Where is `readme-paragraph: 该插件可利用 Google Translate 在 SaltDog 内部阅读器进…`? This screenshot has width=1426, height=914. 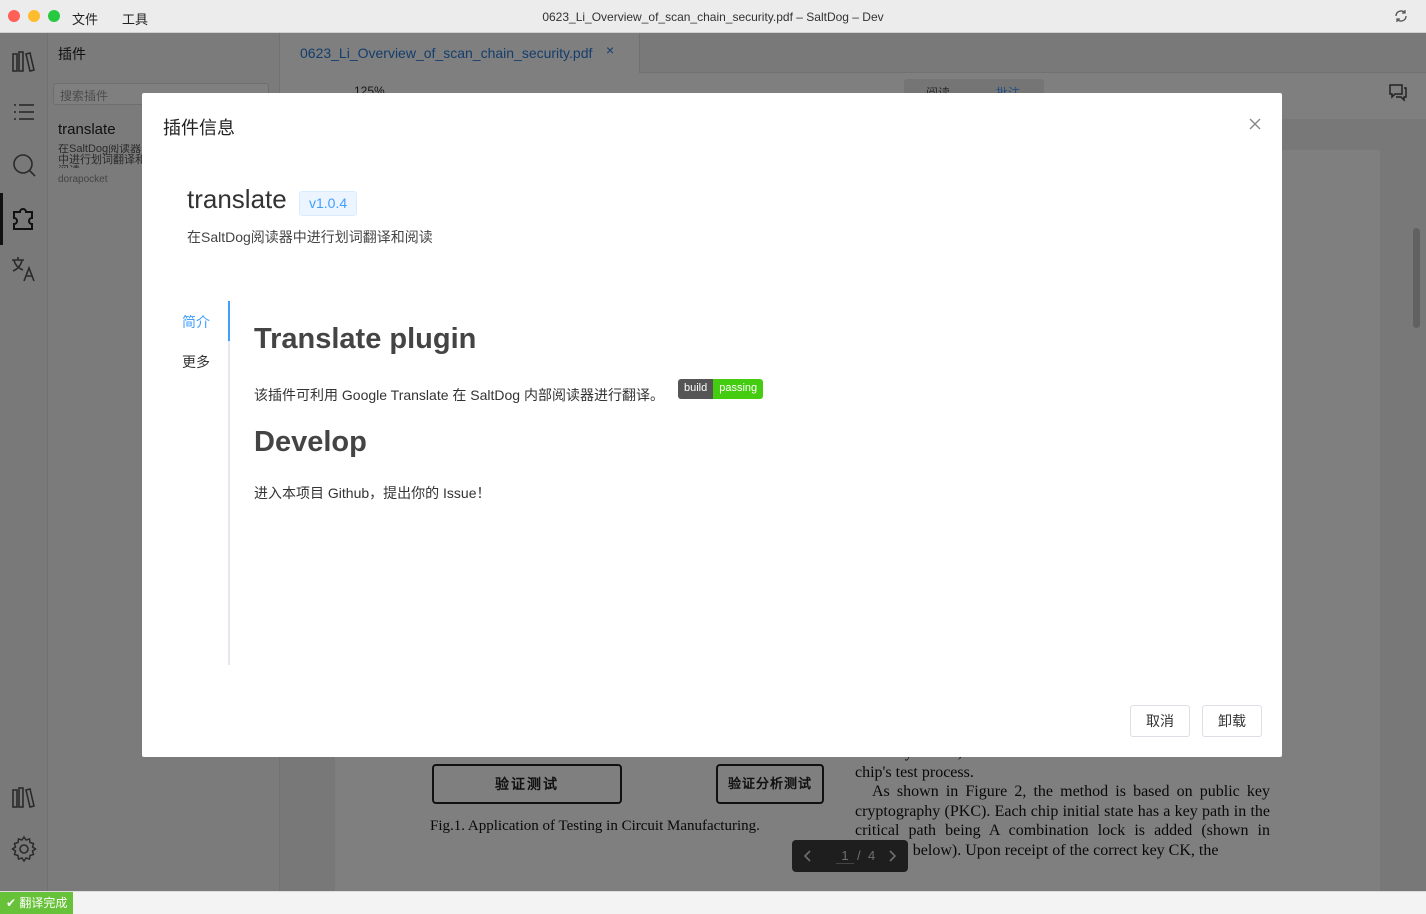
readme-paragraph: 该插件可利用 Google Translate 在 SaltDog 内部阅读器进… is located at coordinates (459, 395).